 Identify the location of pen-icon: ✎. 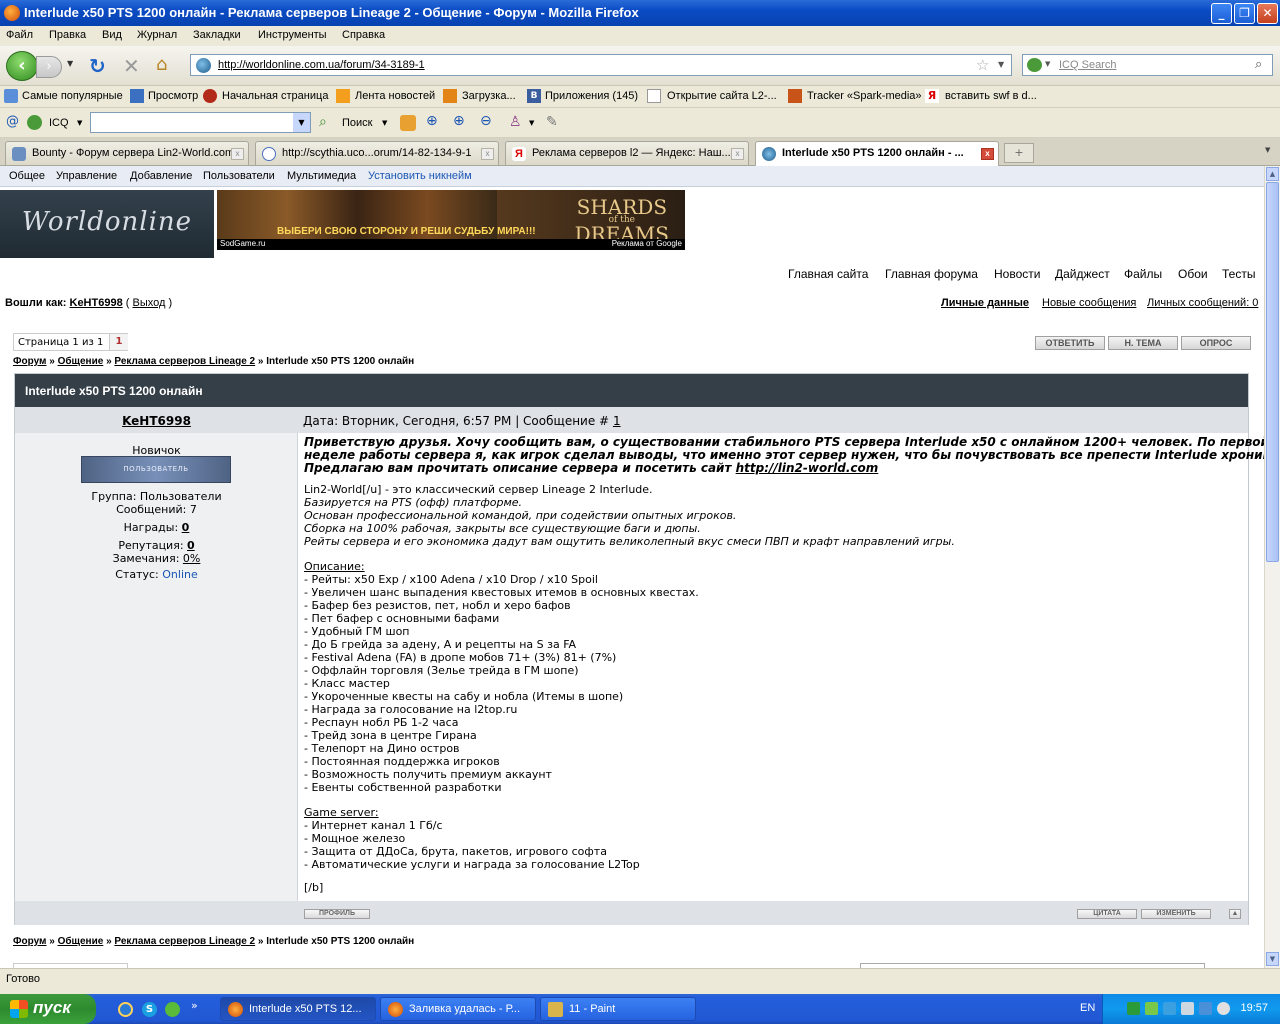
(552, 122).